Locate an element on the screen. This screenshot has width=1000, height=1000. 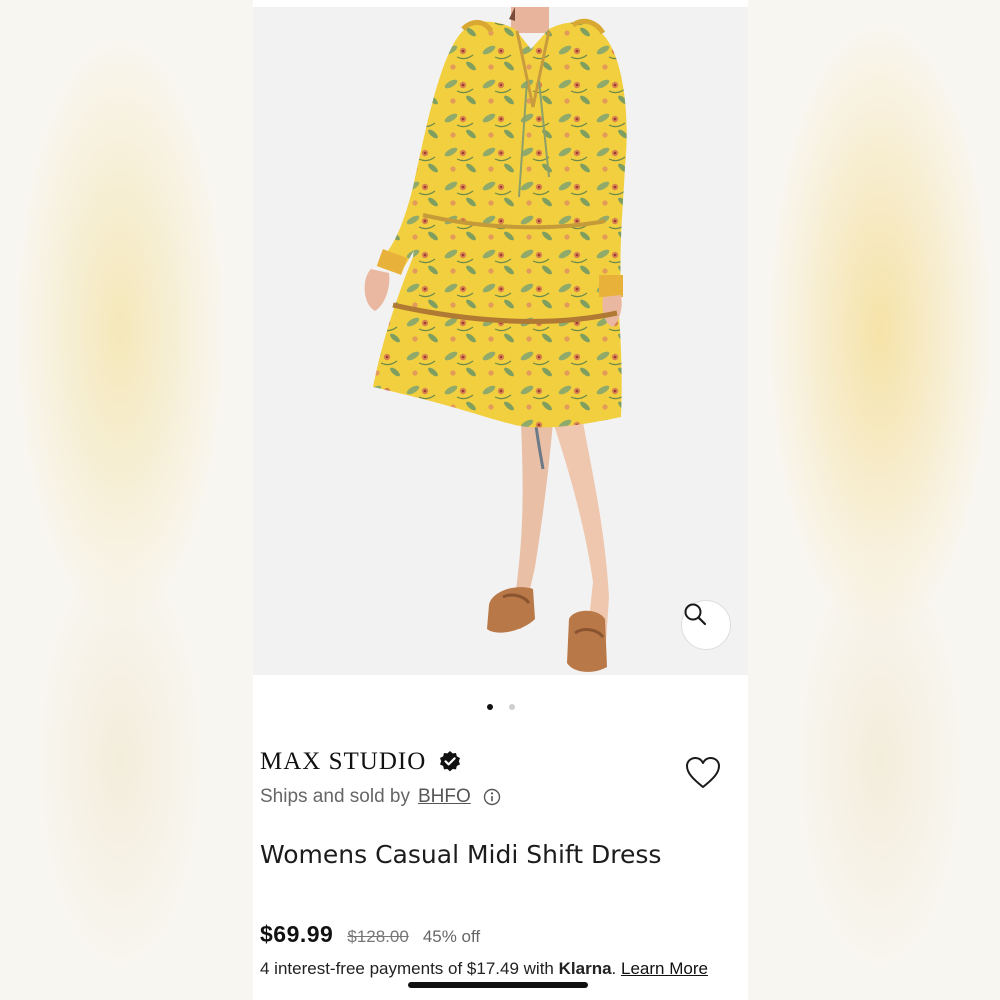
price-row: $69.99 $128.00 45% off is located at coordinates (370, 934).